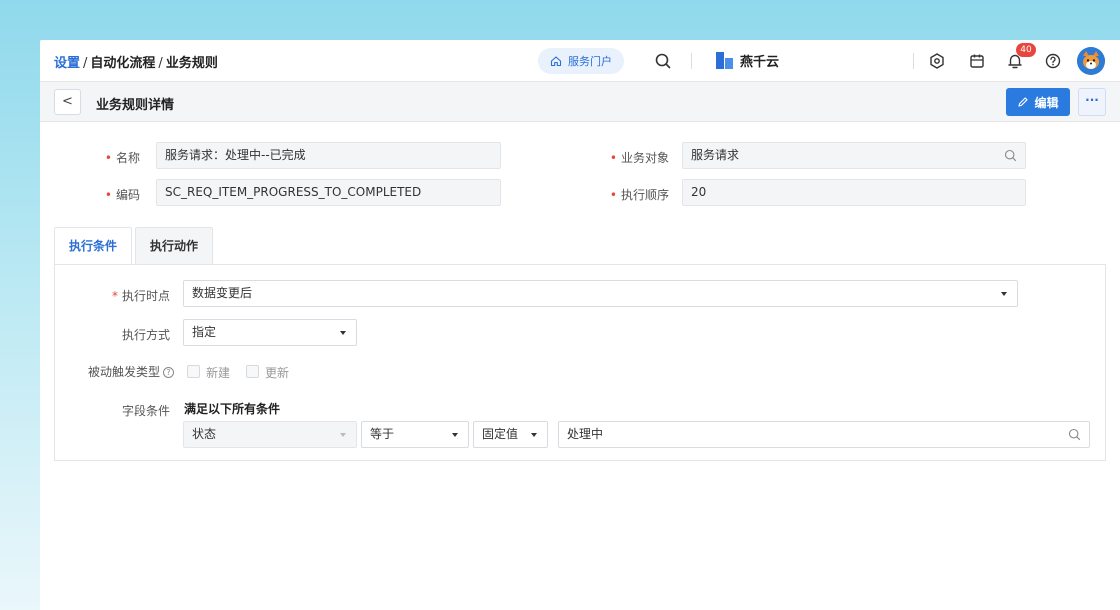 The width and height of the screenshot is (1120, 610). I want to click on edit-button: 编辑, so click(1038, 102).